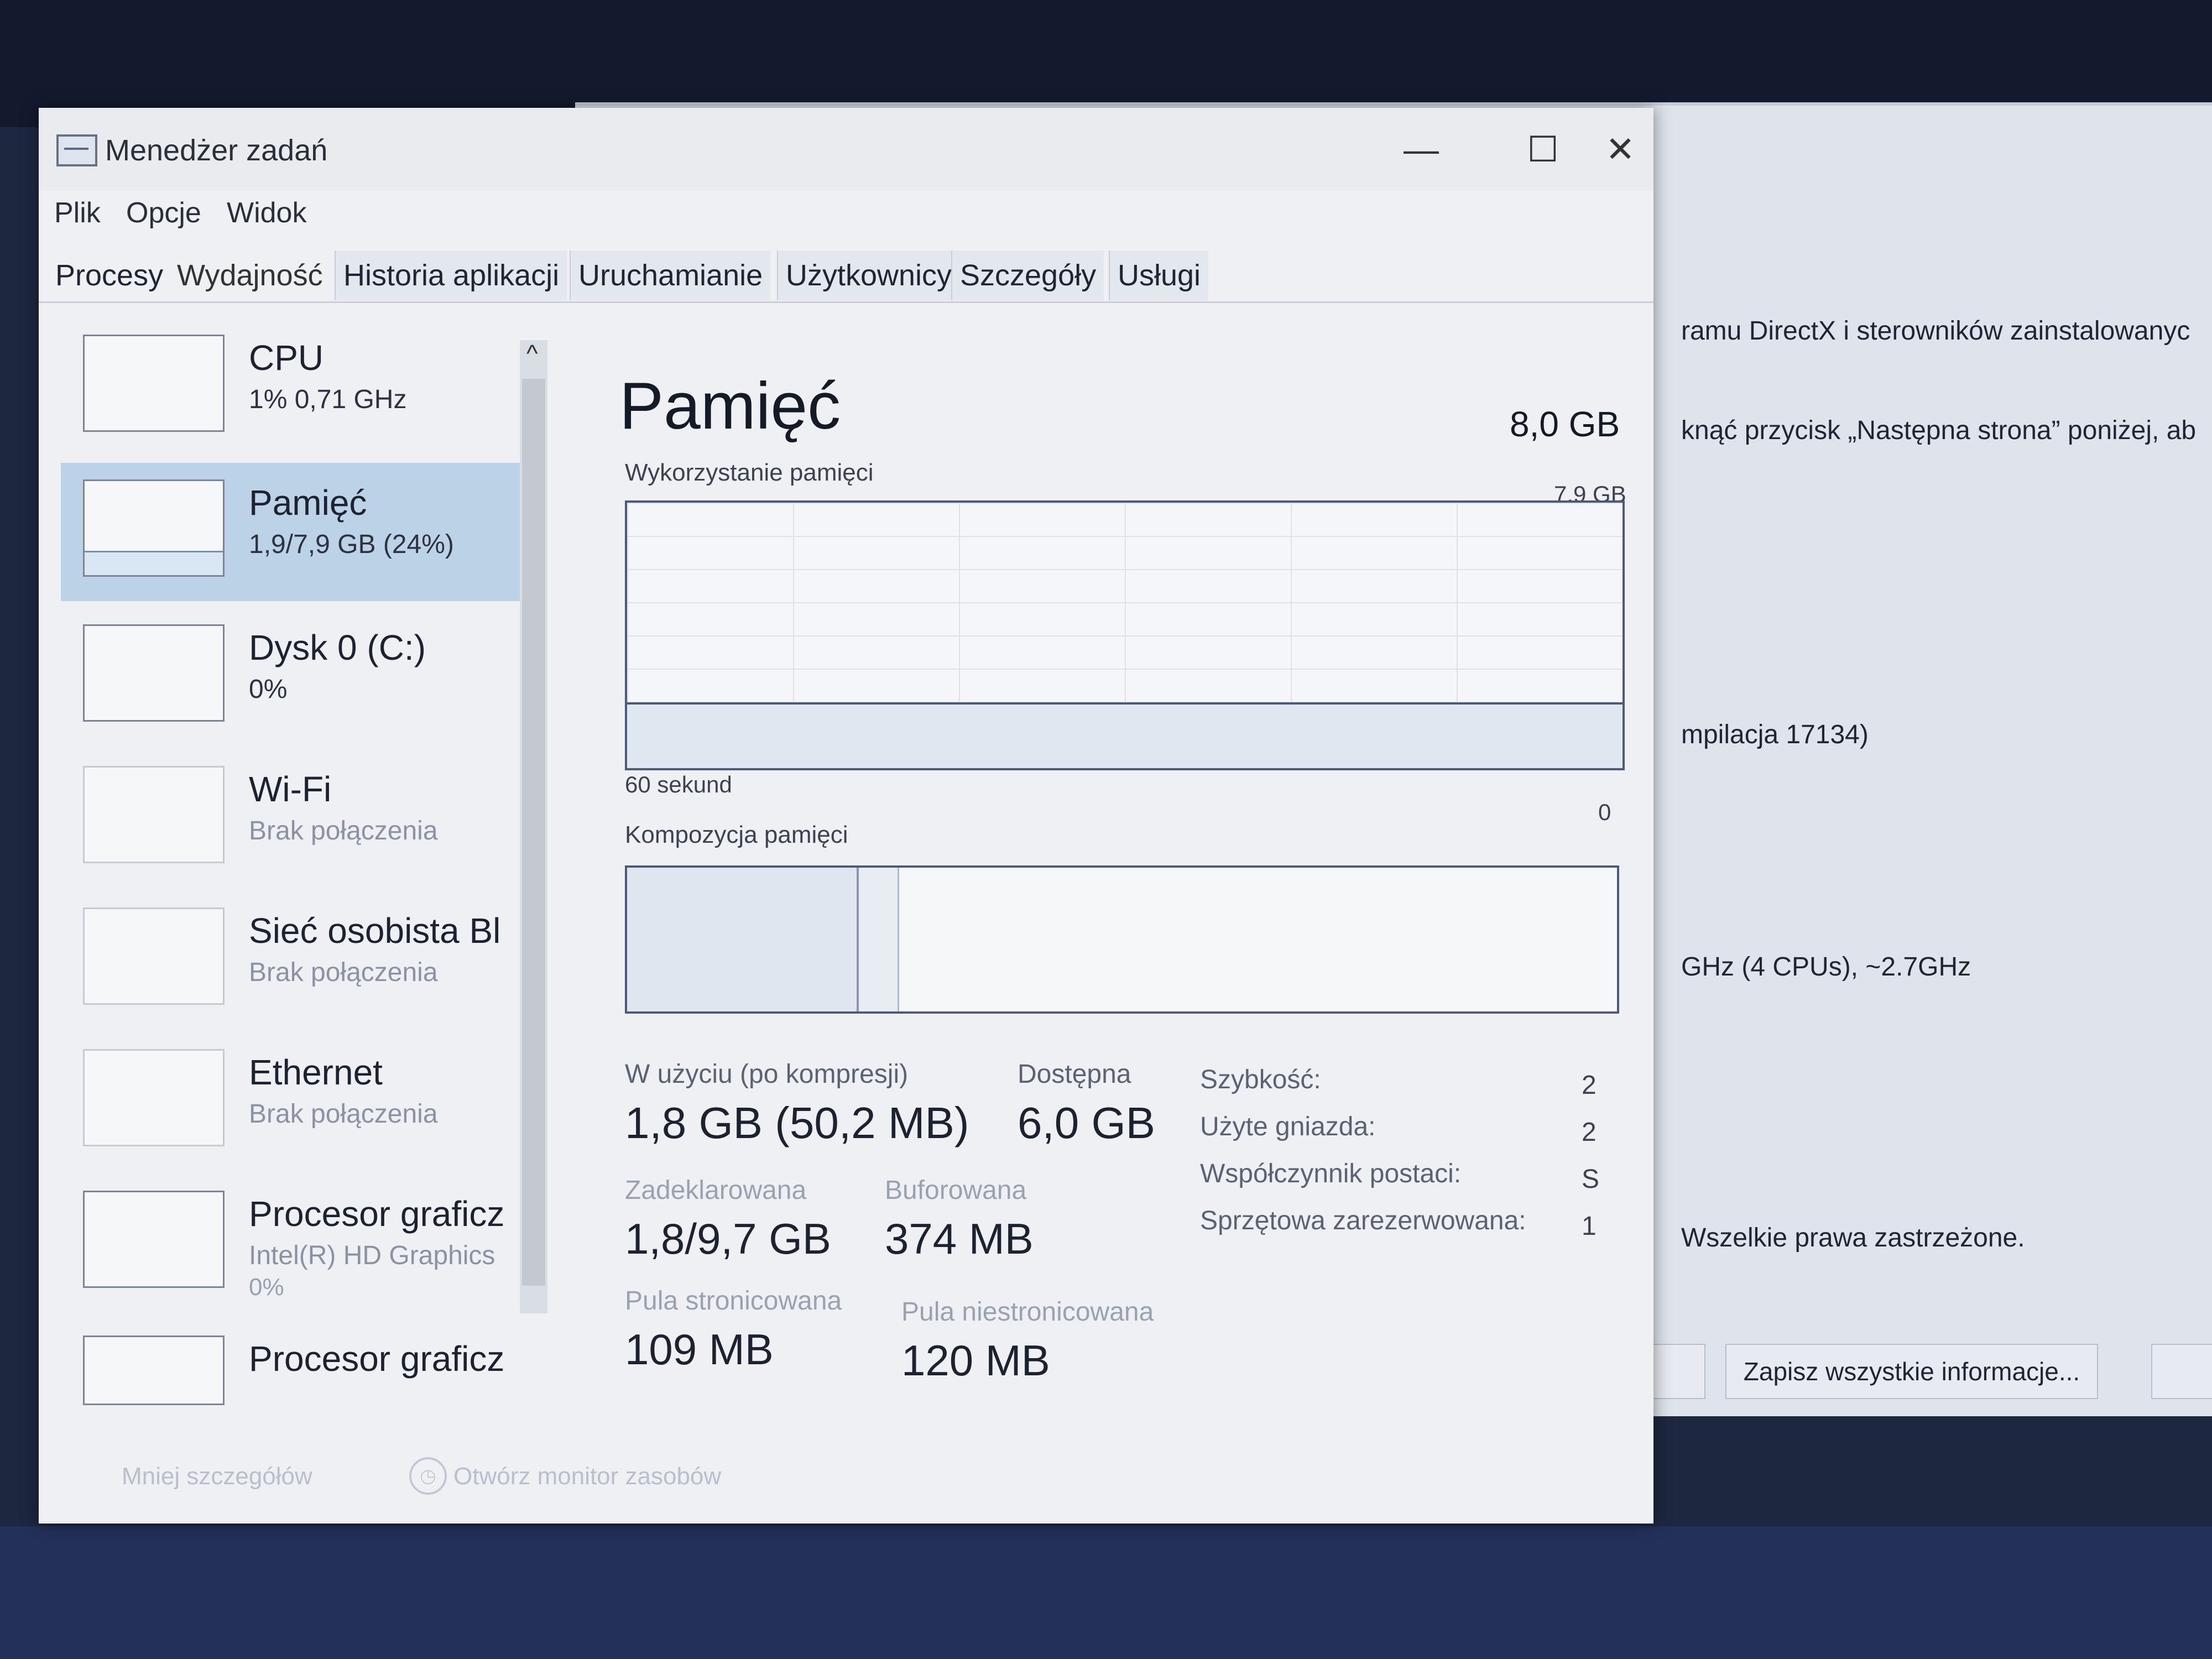 The width and height of the screenshot is (2212, 1659). What do you see at coordinates (451, 275) in the screenshot?
I see `tab-historia-aplikacji: Historia aplikacji` at bounding box center [451, 275].